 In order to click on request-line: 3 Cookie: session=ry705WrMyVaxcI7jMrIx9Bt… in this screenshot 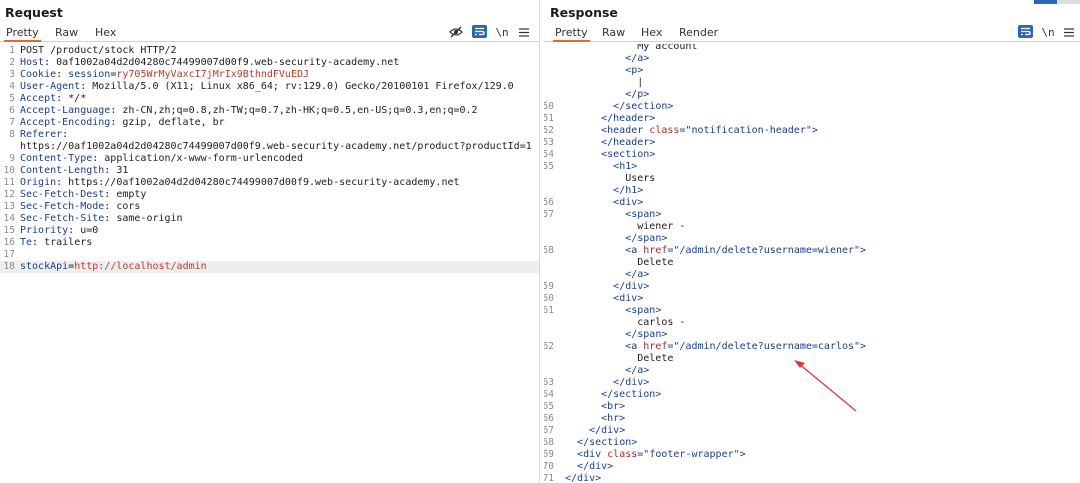, I will do `click(269, 75)`.